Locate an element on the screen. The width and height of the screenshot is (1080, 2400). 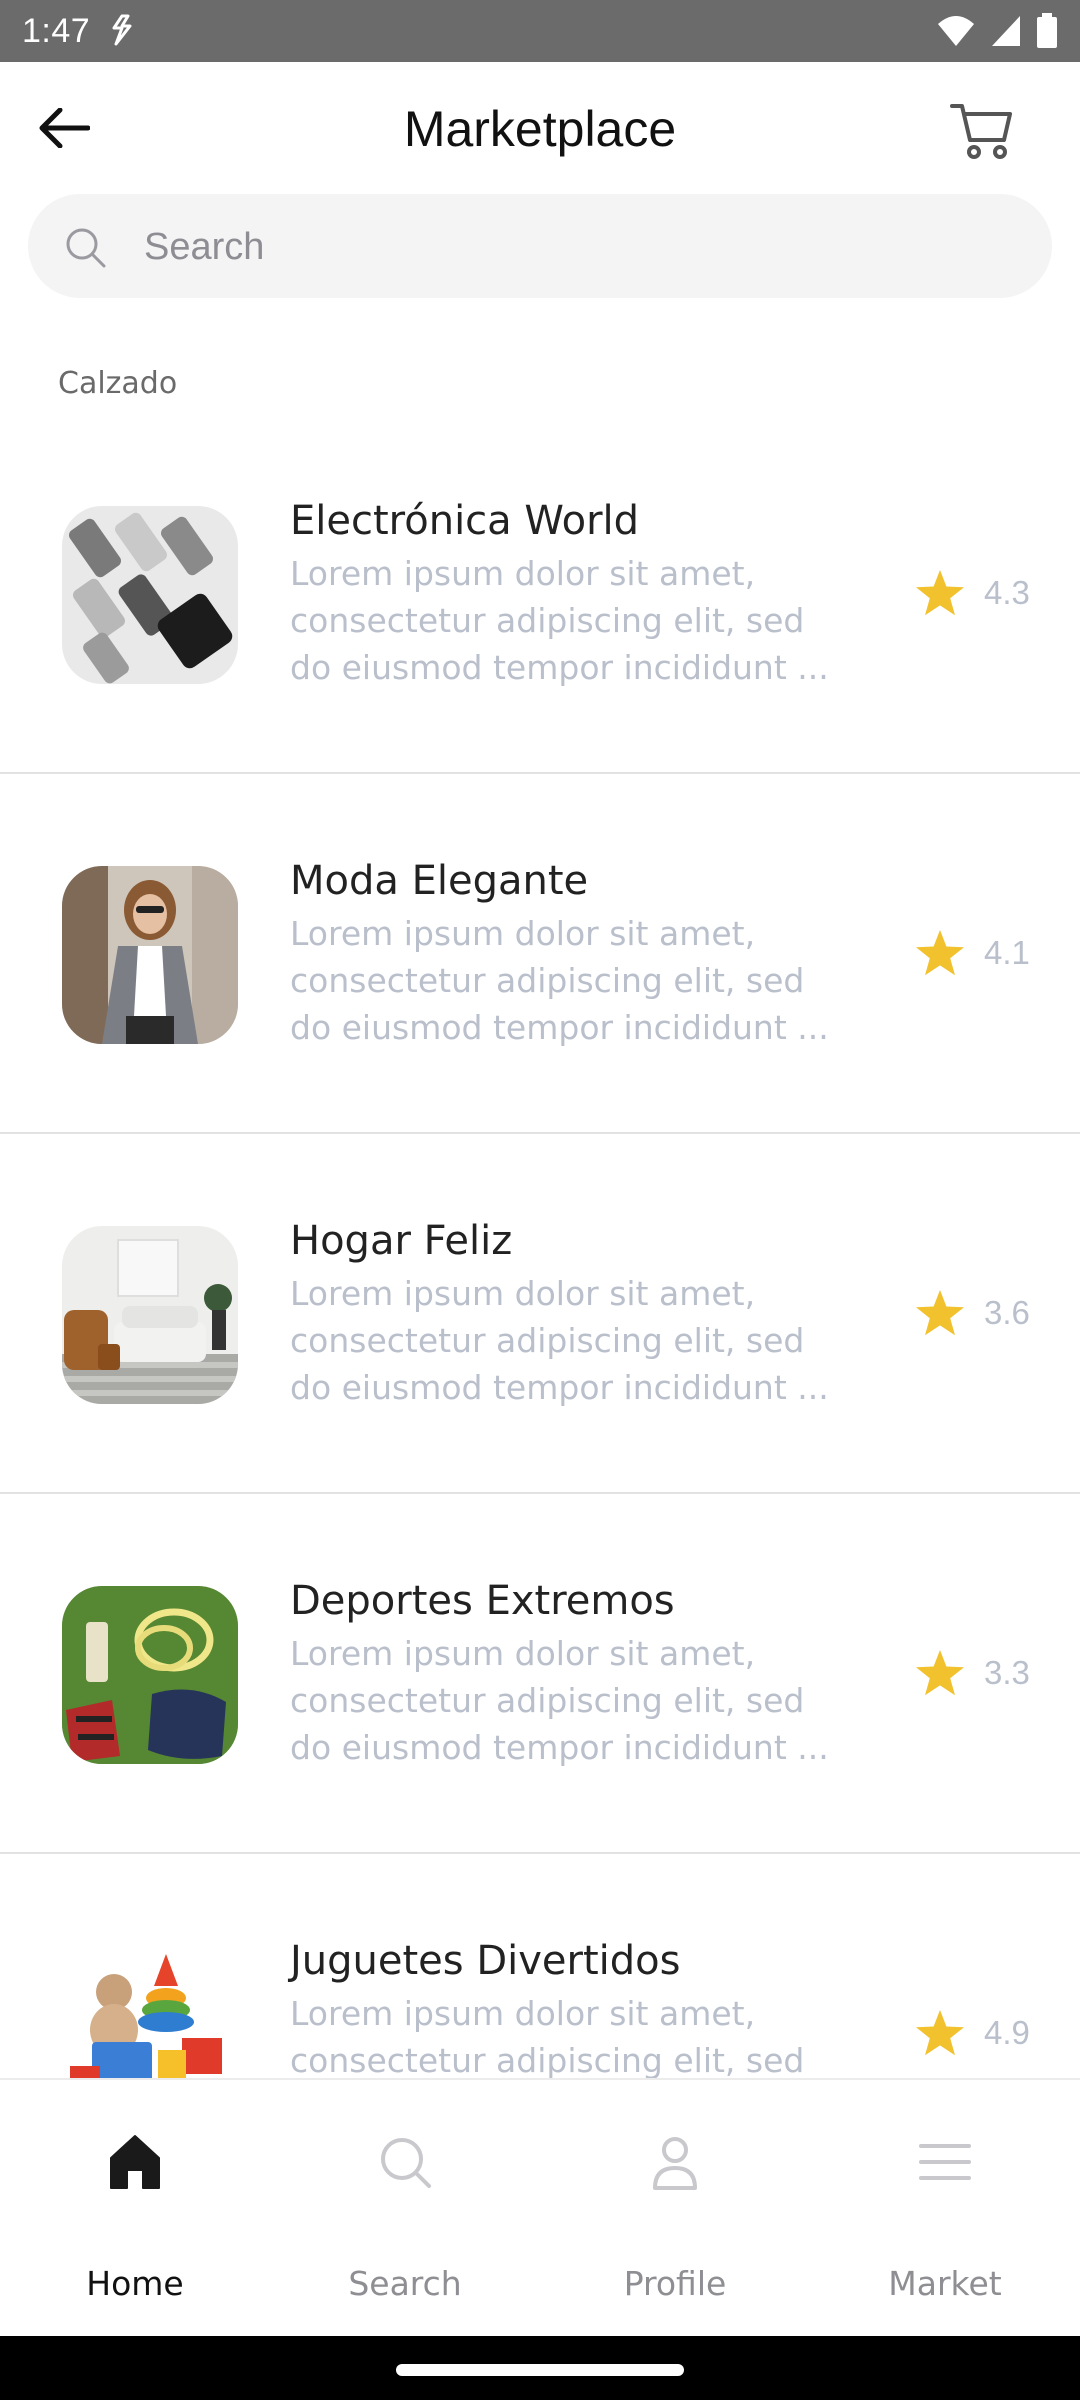
status-icons is located at coordinates (997, 31).